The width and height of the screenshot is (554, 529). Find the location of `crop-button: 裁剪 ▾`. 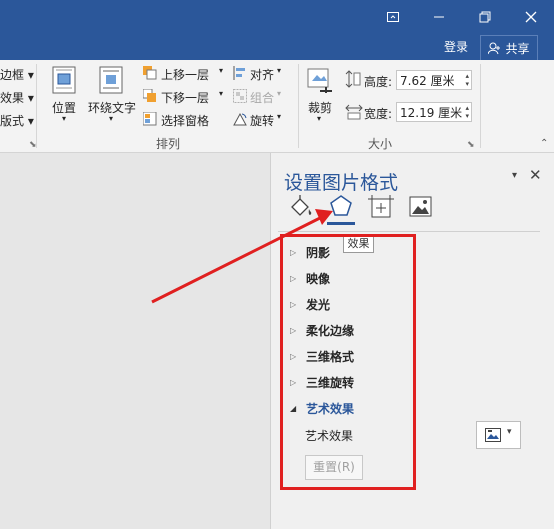

crop-button: 裁剪 ▾ is located at coordinates (321, 95).